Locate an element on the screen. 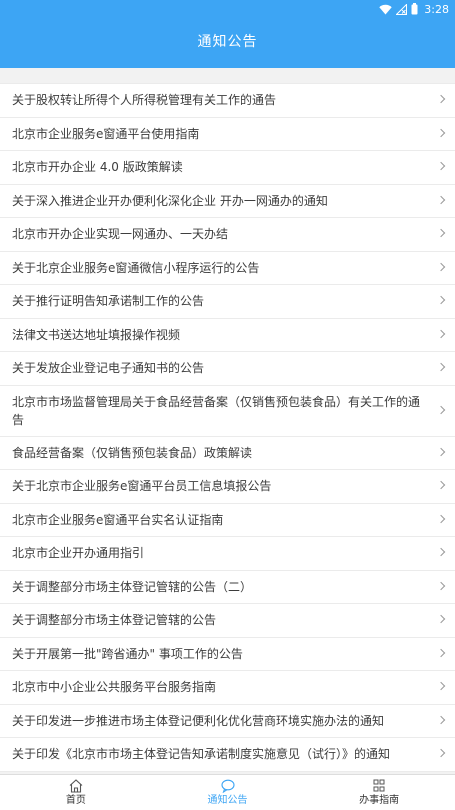 The width and height of the screenshot is (455, 810). notice-item: 关于股权转让所得个人所得税管理有关工作的通告 is located at coordinates (227, 101).